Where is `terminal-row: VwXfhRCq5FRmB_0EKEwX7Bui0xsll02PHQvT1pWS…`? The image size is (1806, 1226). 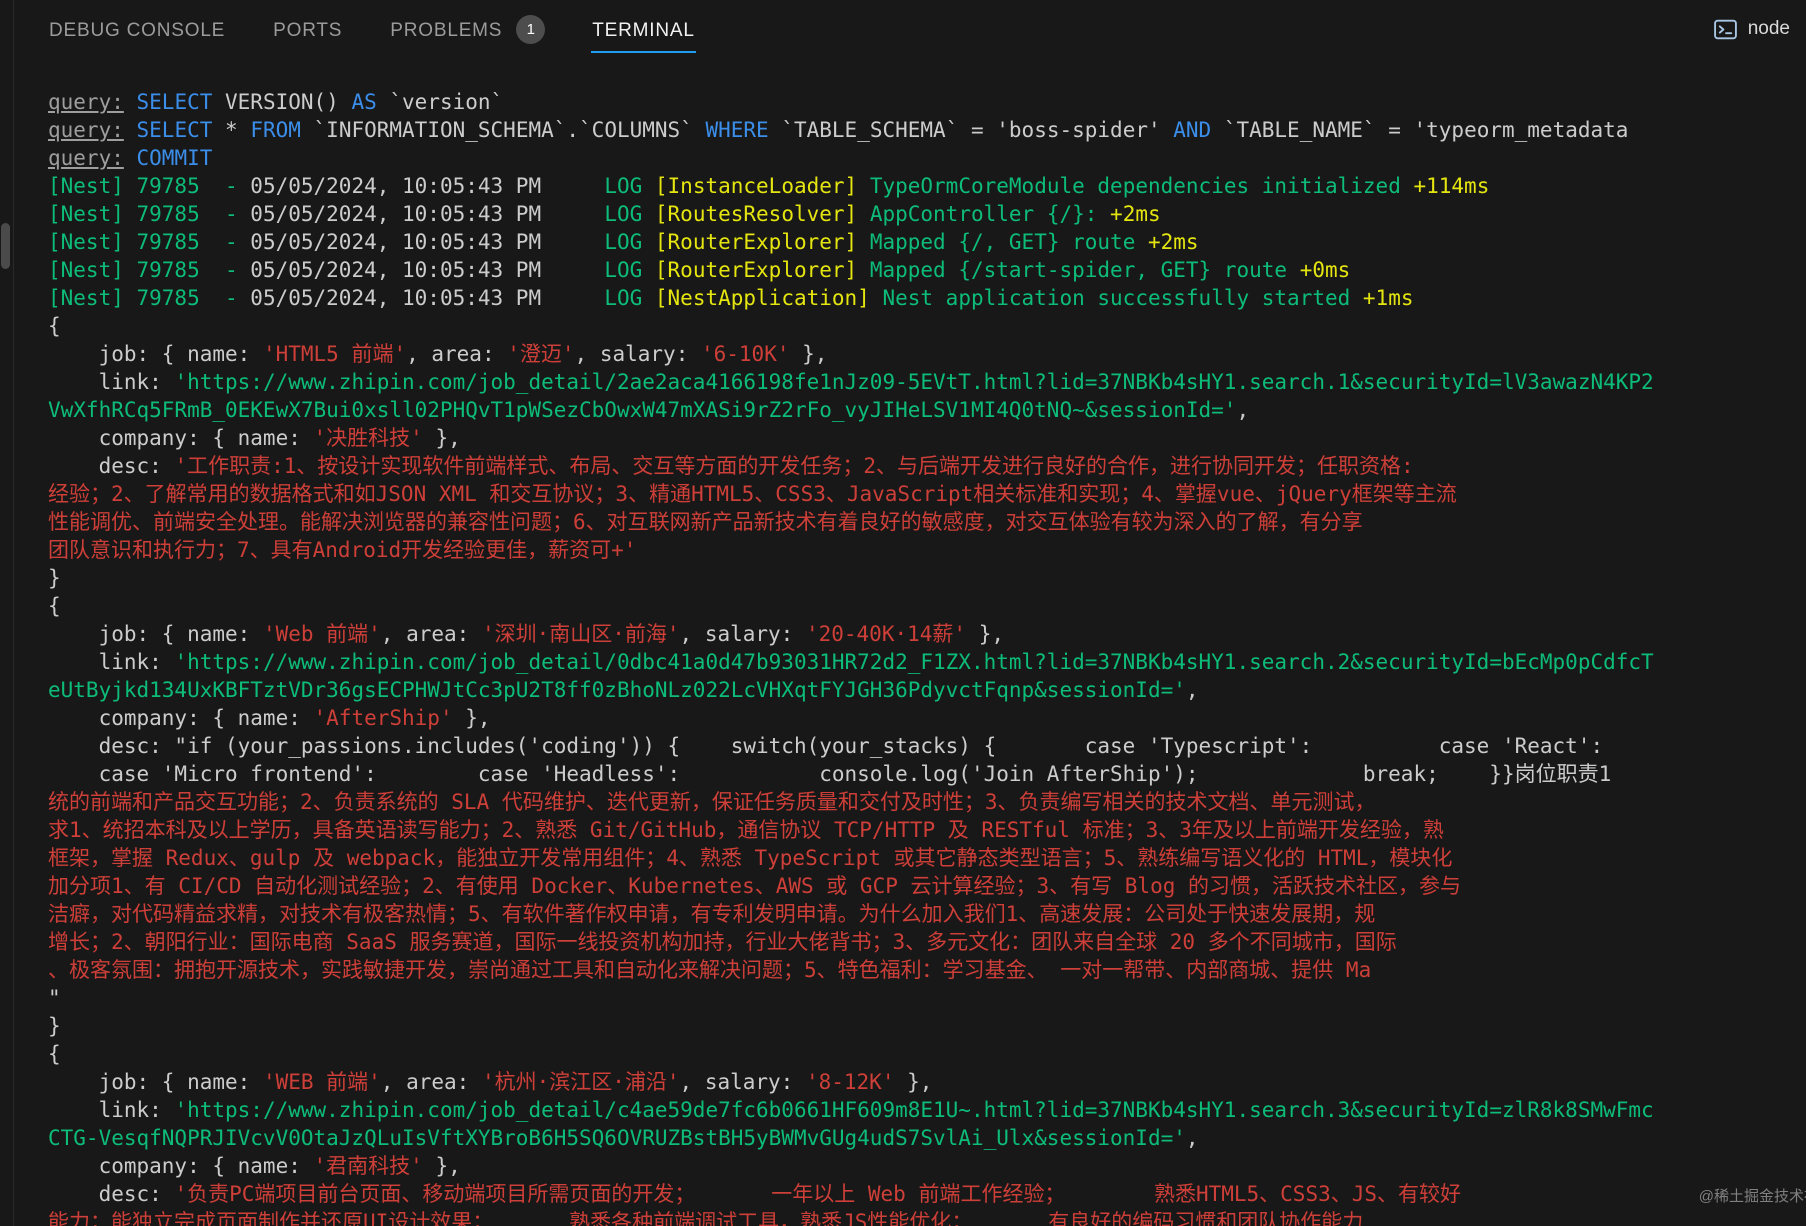 terminal-row: VwXfhRCq5FRmB_0EKEwX7Bui0xsll02PHQvT1pWS… is located at coordinates (649, 410).